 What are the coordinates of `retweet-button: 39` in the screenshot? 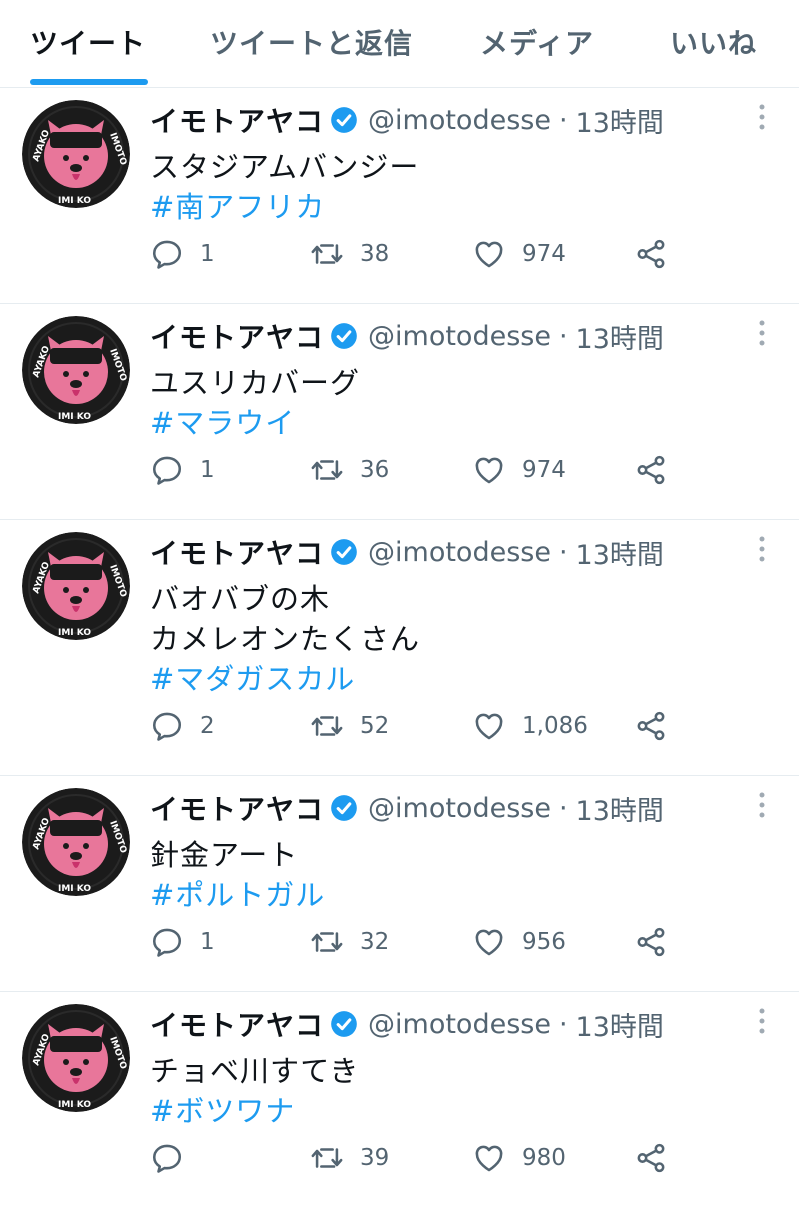 It's located at (349, 1158).